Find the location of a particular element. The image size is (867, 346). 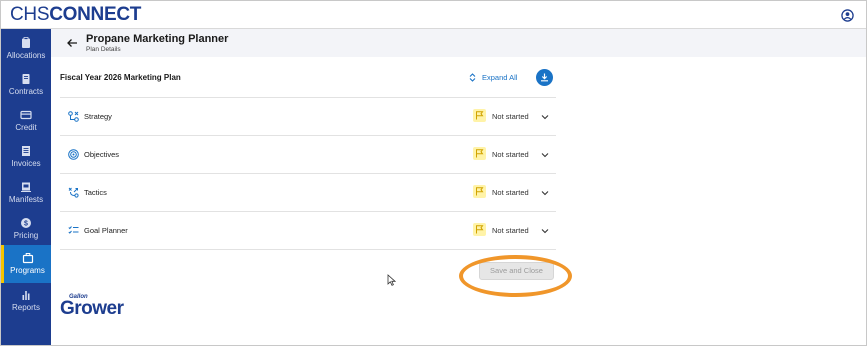

sidebar-item-label: Manifests is located at coordinates (26, 199).